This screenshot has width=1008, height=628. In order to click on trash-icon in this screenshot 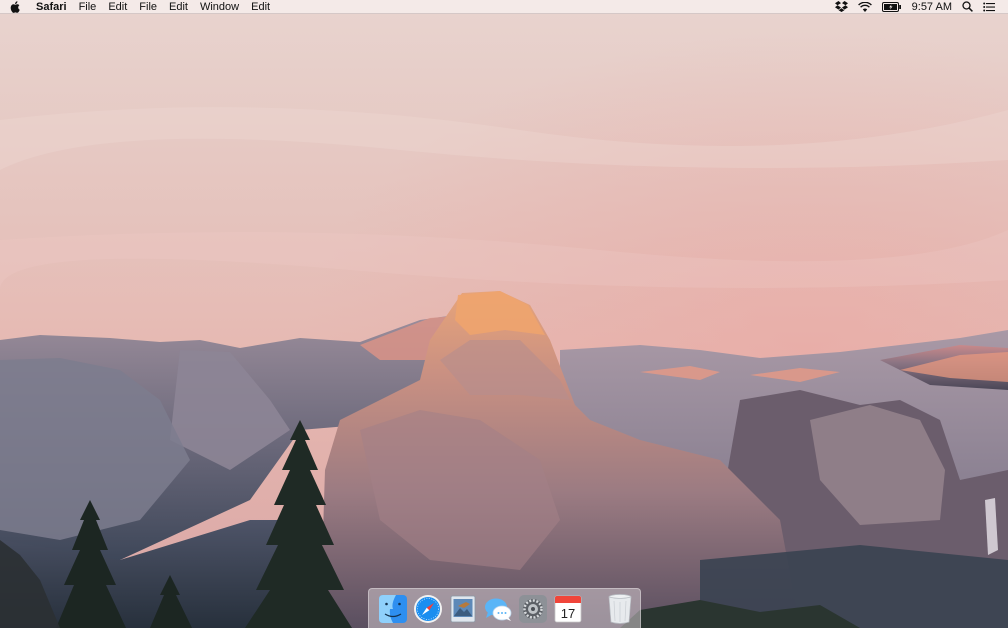, I will do `click(620, 609)`.